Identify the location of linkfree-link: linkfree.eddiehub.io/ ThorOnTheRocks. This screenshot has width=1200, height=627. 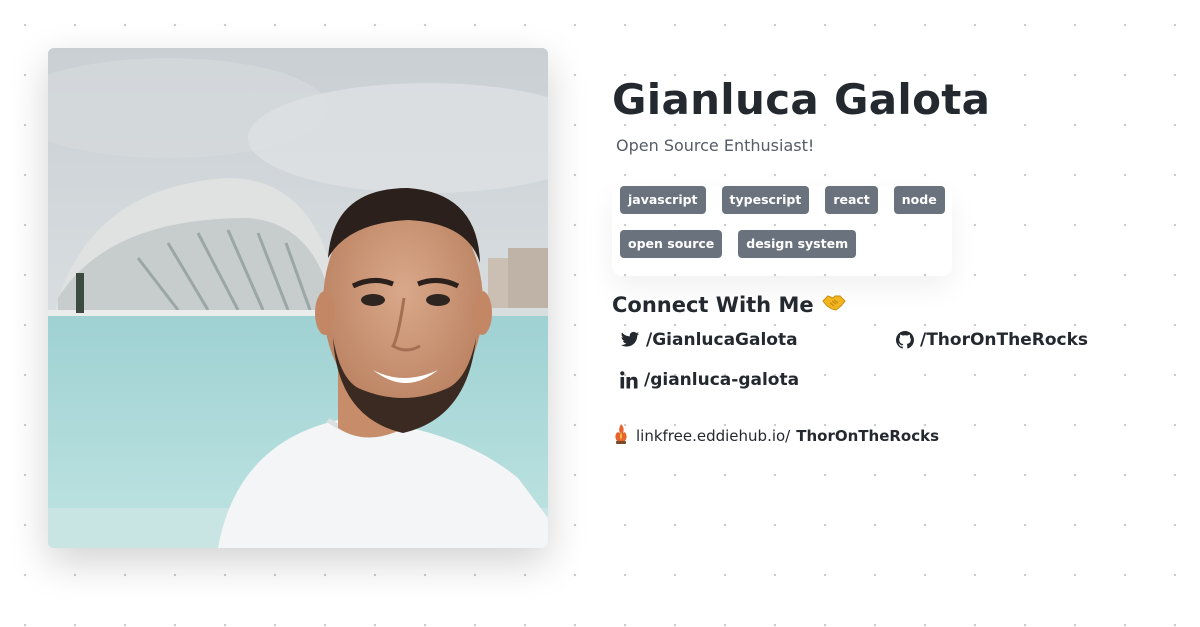
(892, 436).